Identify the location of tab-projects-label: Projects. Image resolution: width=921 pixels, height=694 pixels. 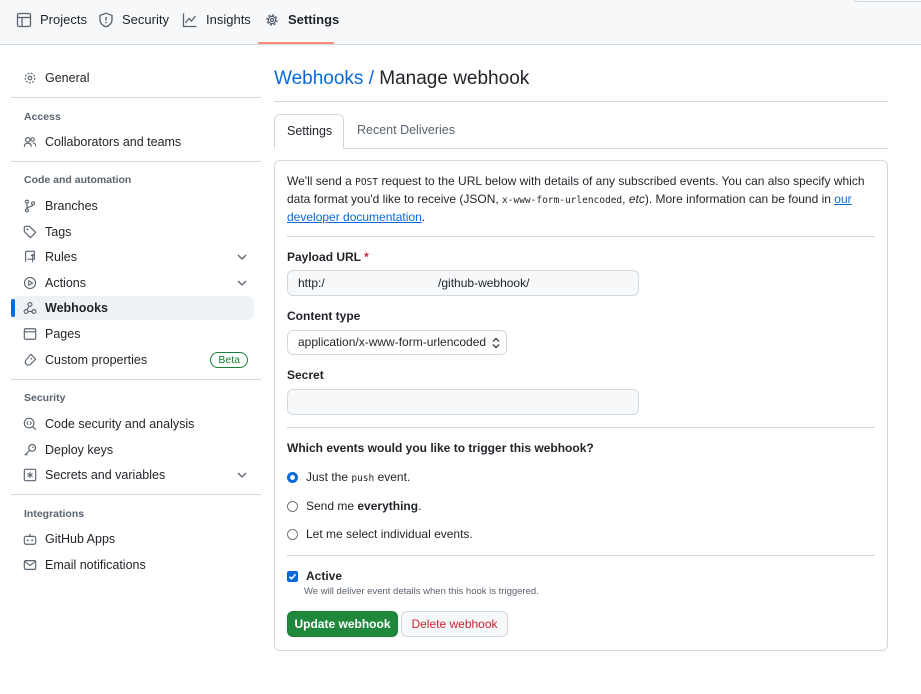
(63, 19).